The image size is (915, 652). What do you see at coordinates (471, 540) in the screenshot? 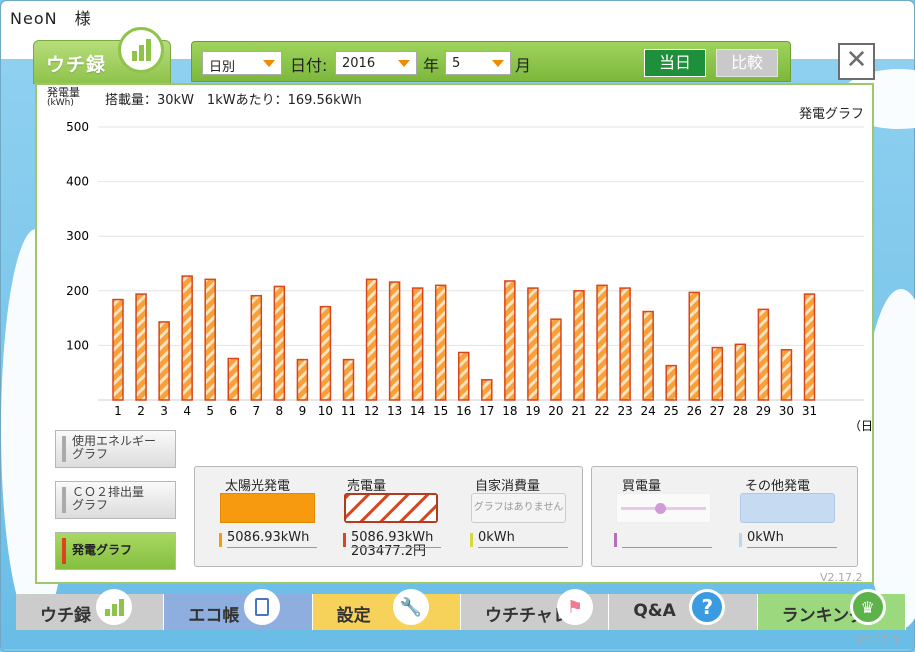
I see `self-consumption-marker` at bounding box center [471, 540].